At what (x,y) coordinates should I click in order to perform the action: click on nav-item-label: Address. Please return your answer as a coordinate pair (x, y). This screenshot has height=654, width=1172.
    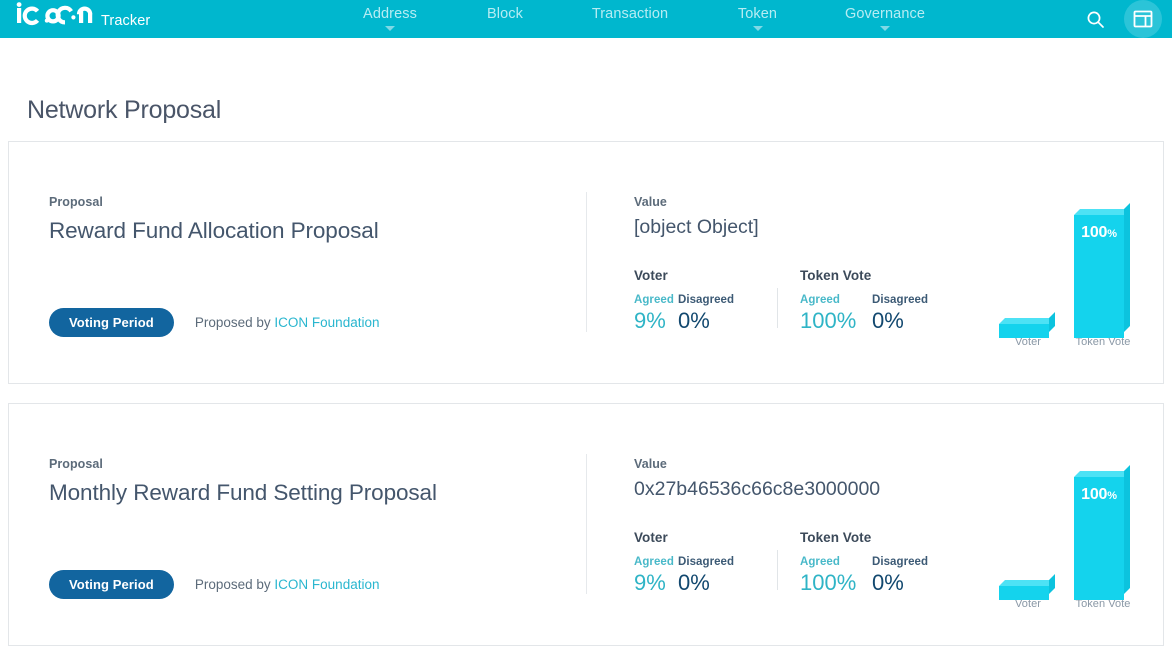
    Looking at the image, I should click on (390, 14).